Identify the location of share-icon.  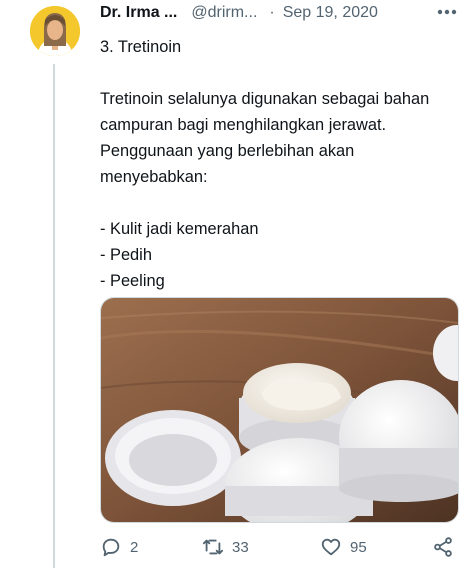
(443, 547).